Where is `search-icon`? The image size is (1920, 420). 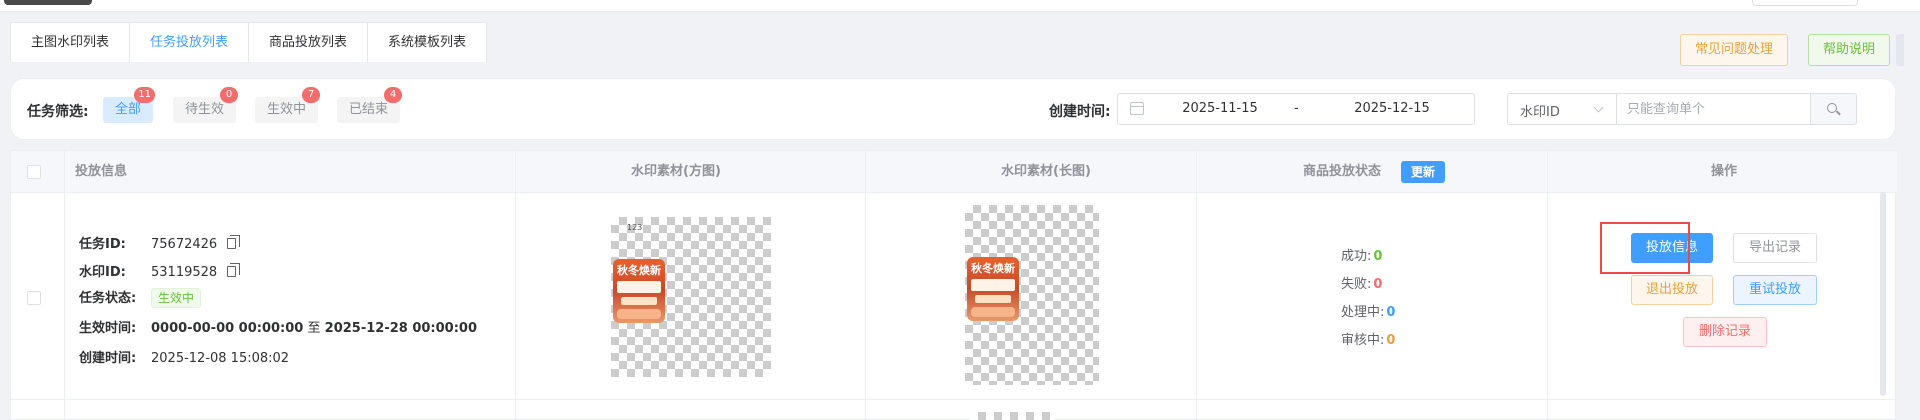 search-icon is located at coordinates (1832, 108).